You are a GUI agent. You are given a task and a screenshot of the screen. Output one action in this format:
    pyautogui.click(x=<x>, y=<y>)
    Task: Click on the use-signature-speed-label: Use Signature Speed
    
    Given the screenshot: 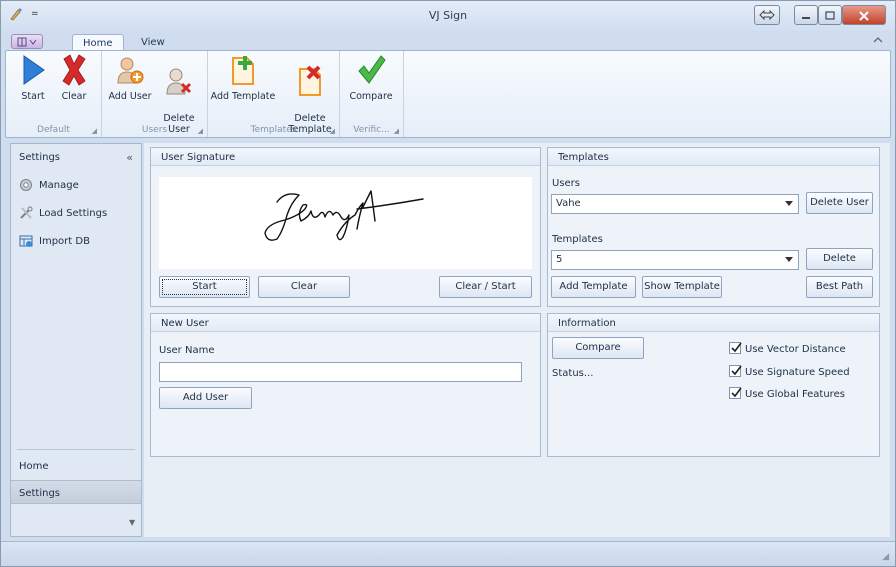 What is the action you would take?
    pyautogui.click(x=797, y=372)
    